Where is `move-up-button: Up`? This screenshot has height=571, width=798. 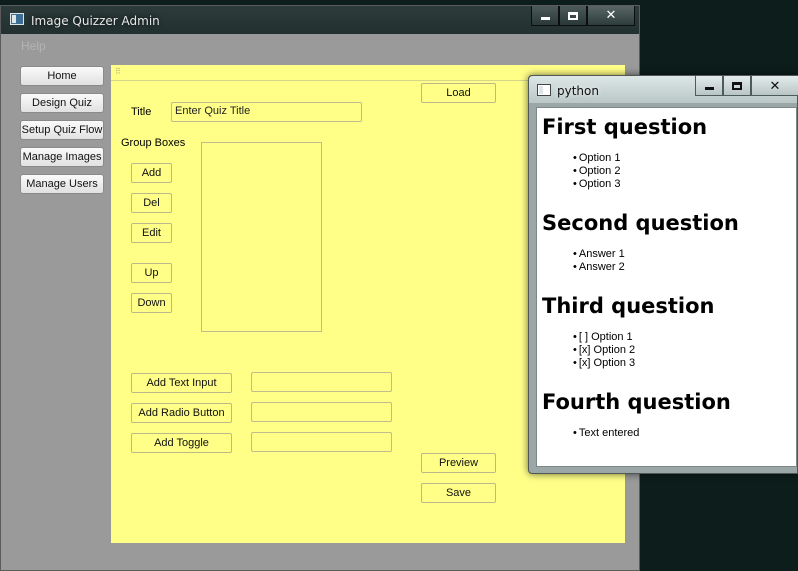
move-up-button: Up is located at coordinates (151, 273).